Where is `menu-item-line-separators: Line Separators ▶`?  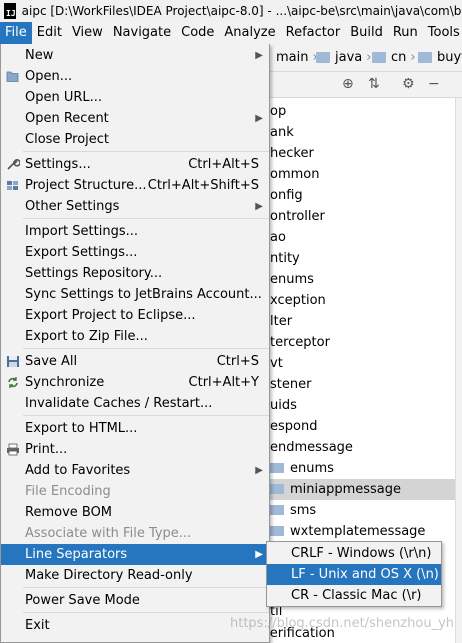 menu-item-line-separators: Line Separators ▶ is located at coordinates (135, 554).